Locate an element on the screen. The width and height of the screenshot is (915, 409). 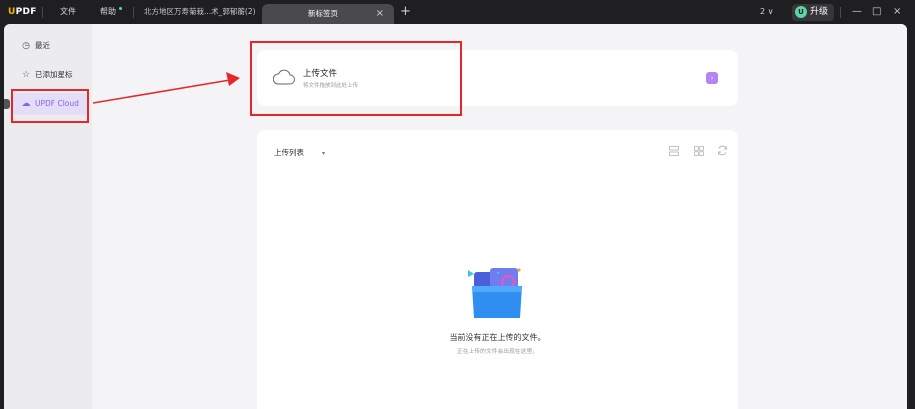
annotation-arrow is located at coordinates (166, 88).